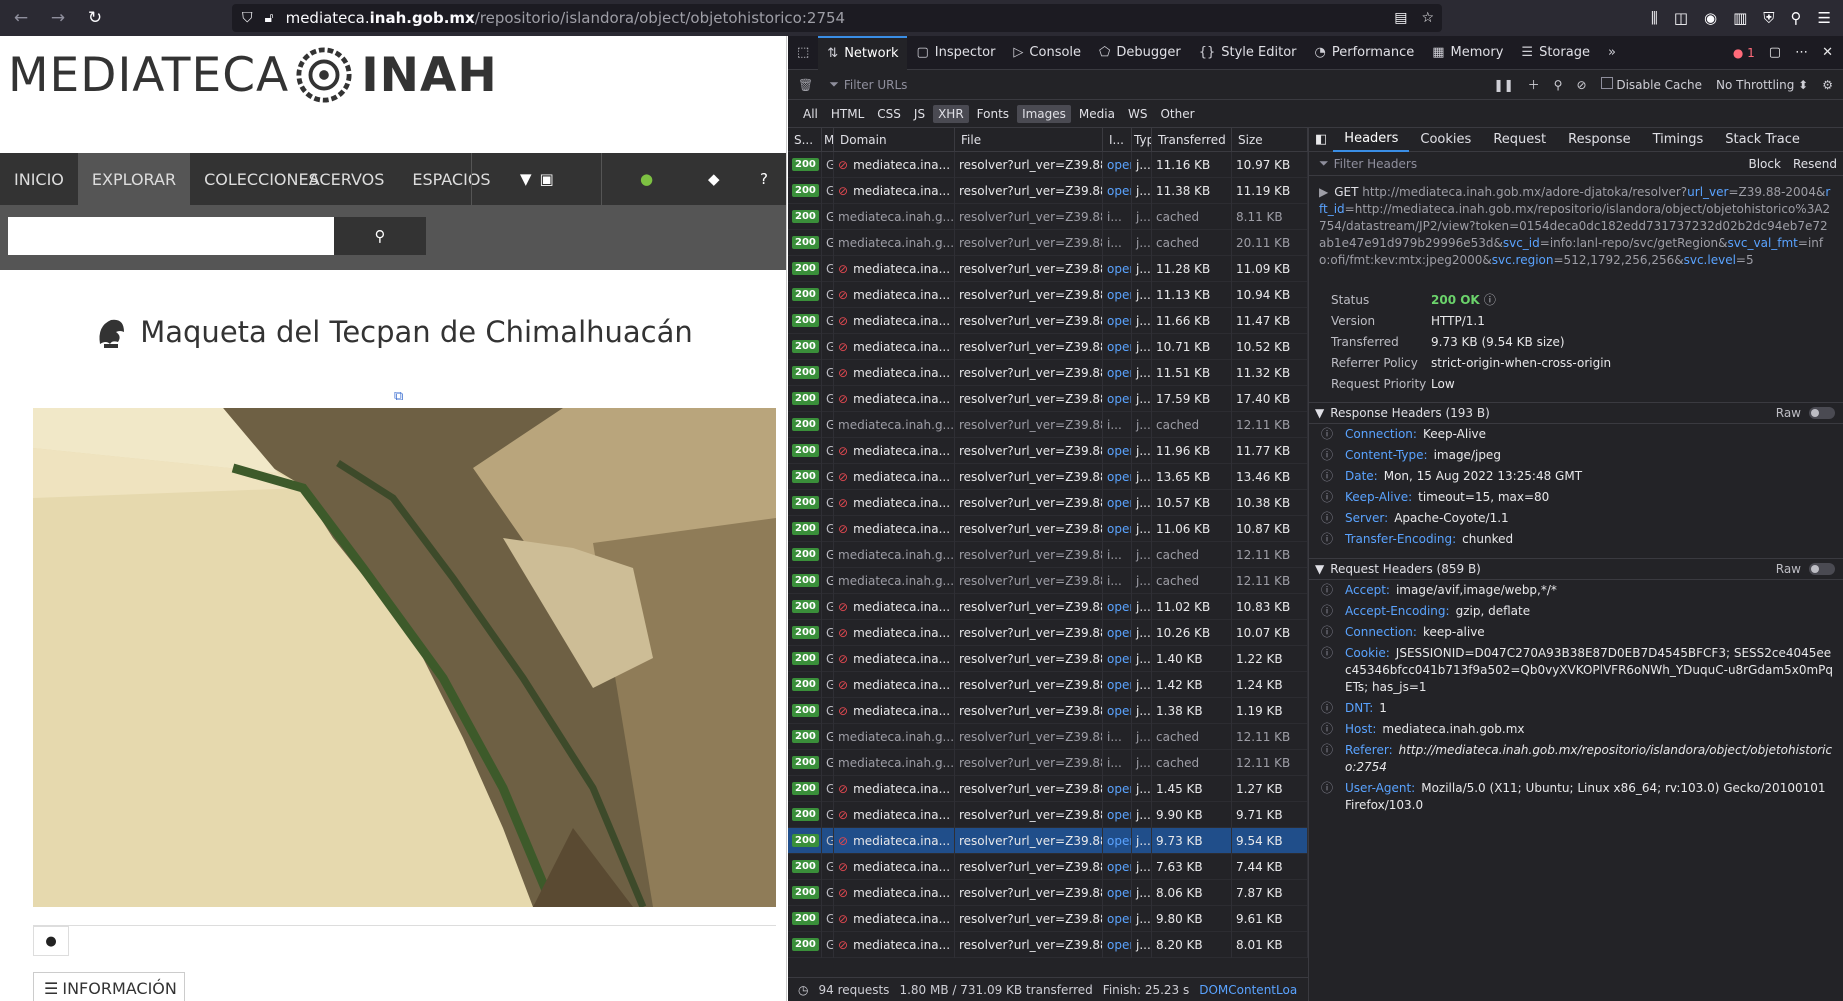  I want to click on settings-gear-icon: ⚙, so click(1827, 85).